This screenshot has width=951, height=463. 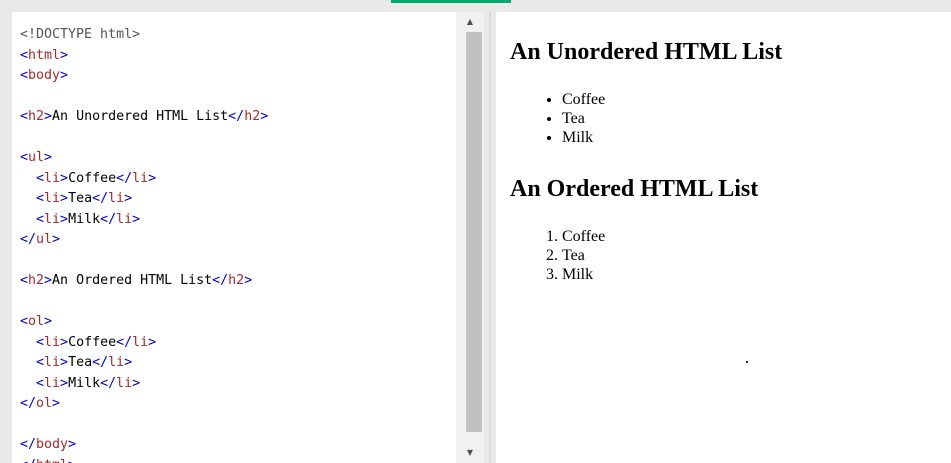 I want to click on code-token: <!DOCTYPE html>, so click(x=80, y=34).